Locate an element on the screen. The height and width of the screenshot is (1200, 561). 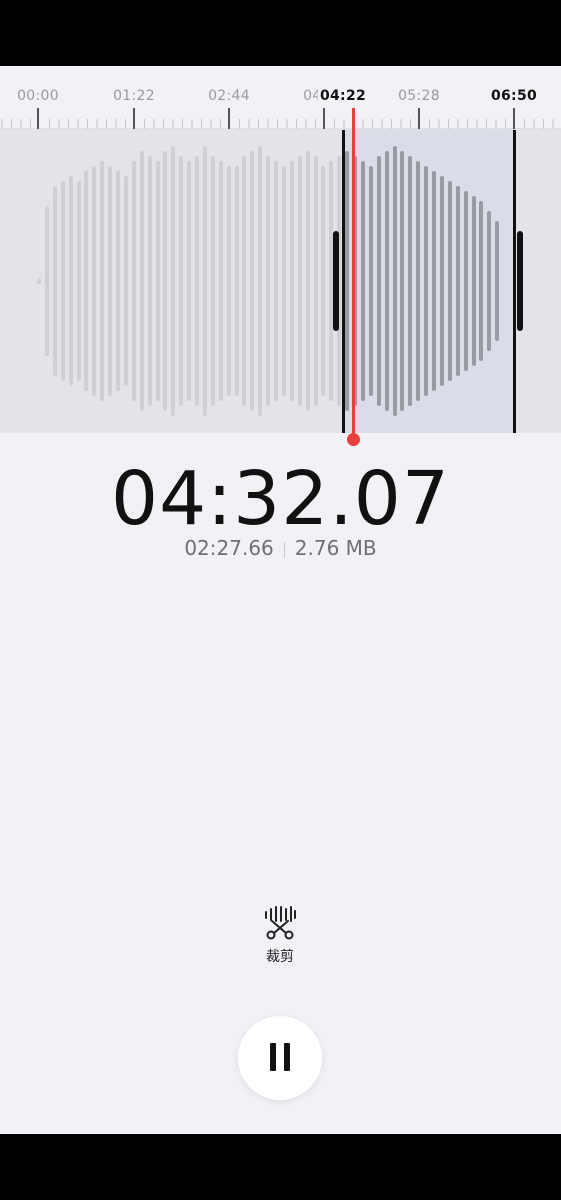
scissors-waveform-icon is located at coordinates (280, 923).